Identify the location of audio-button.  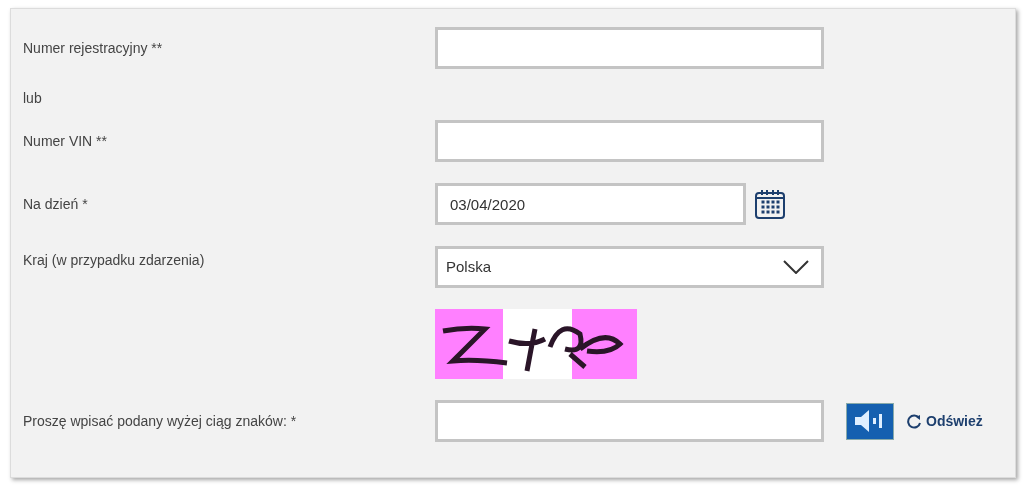
(870, 421).